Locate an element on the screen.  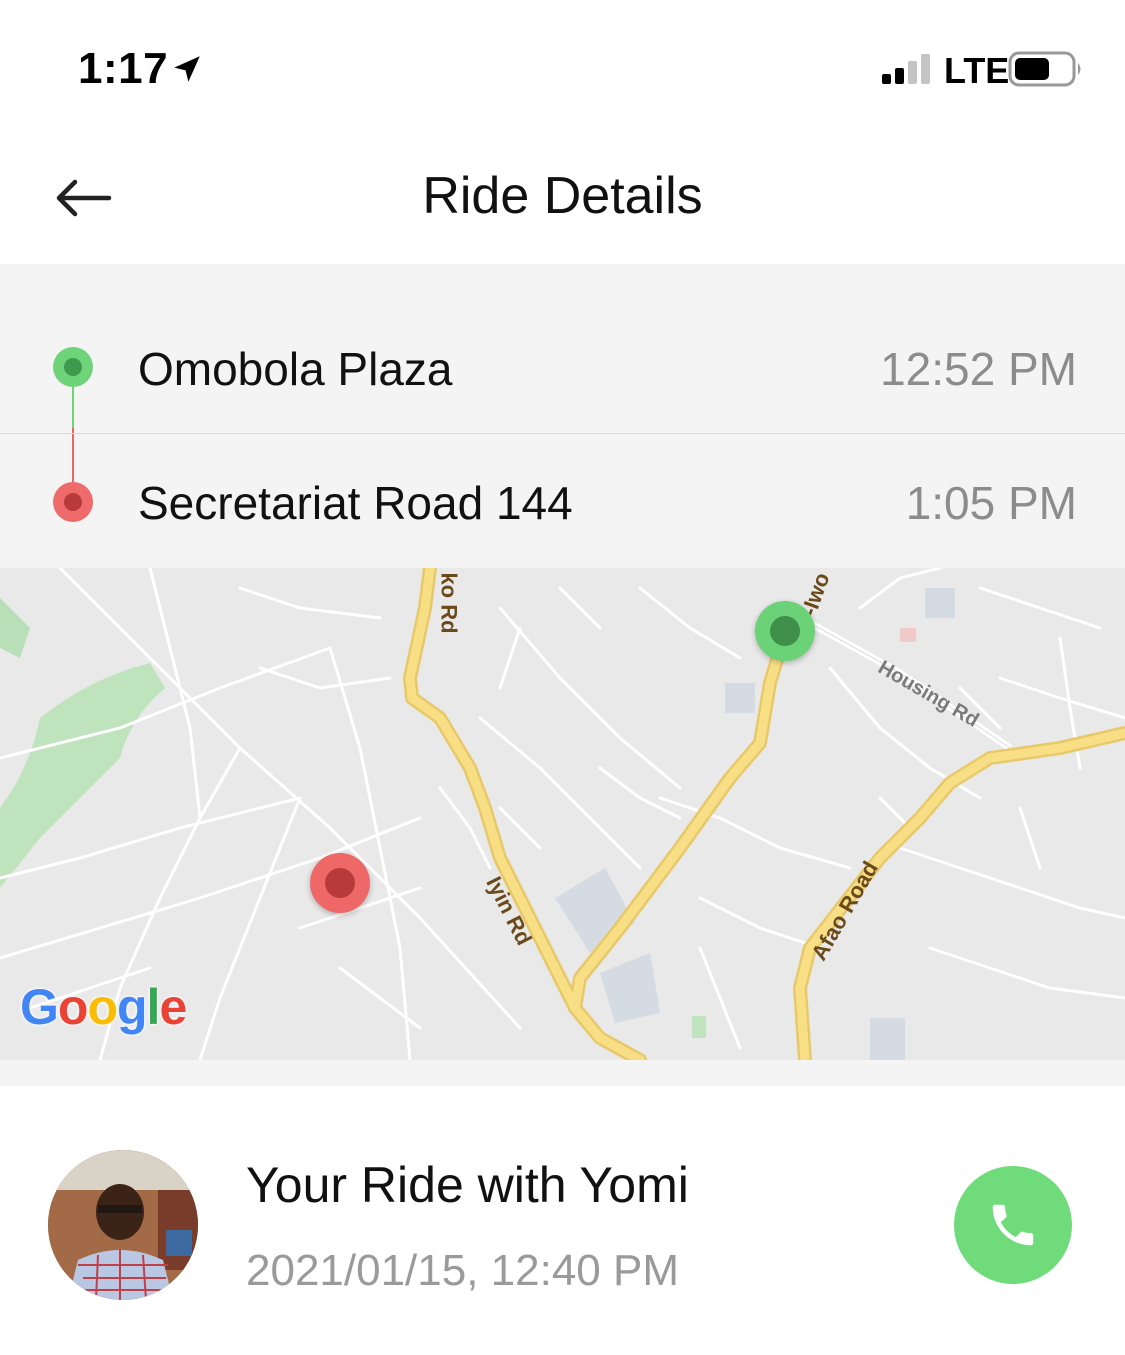
driver-avatar is located at coordinates (123, 1225).